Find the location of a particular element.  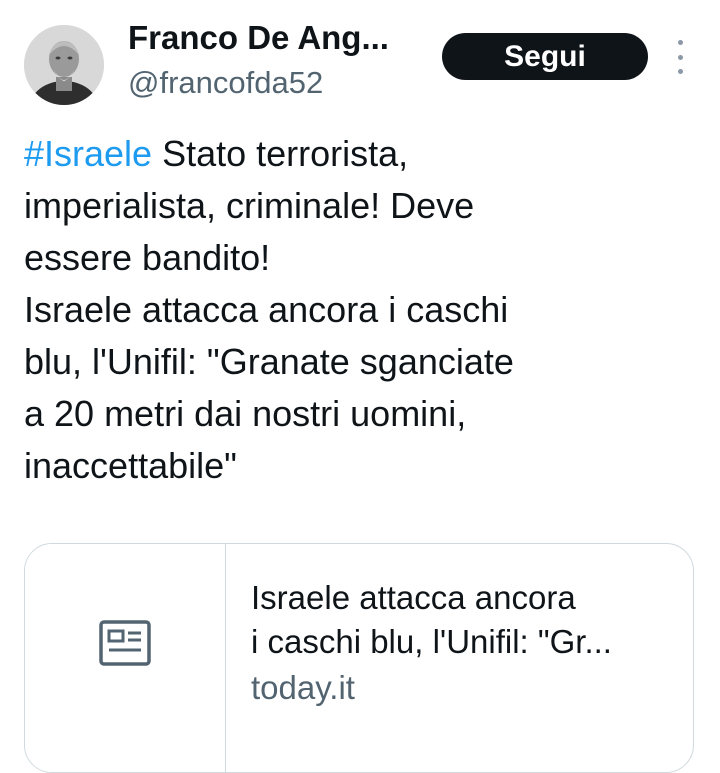

tweet-line: blu, l'Unifil: "Granate sganciate is located at coordinates (269, 361).